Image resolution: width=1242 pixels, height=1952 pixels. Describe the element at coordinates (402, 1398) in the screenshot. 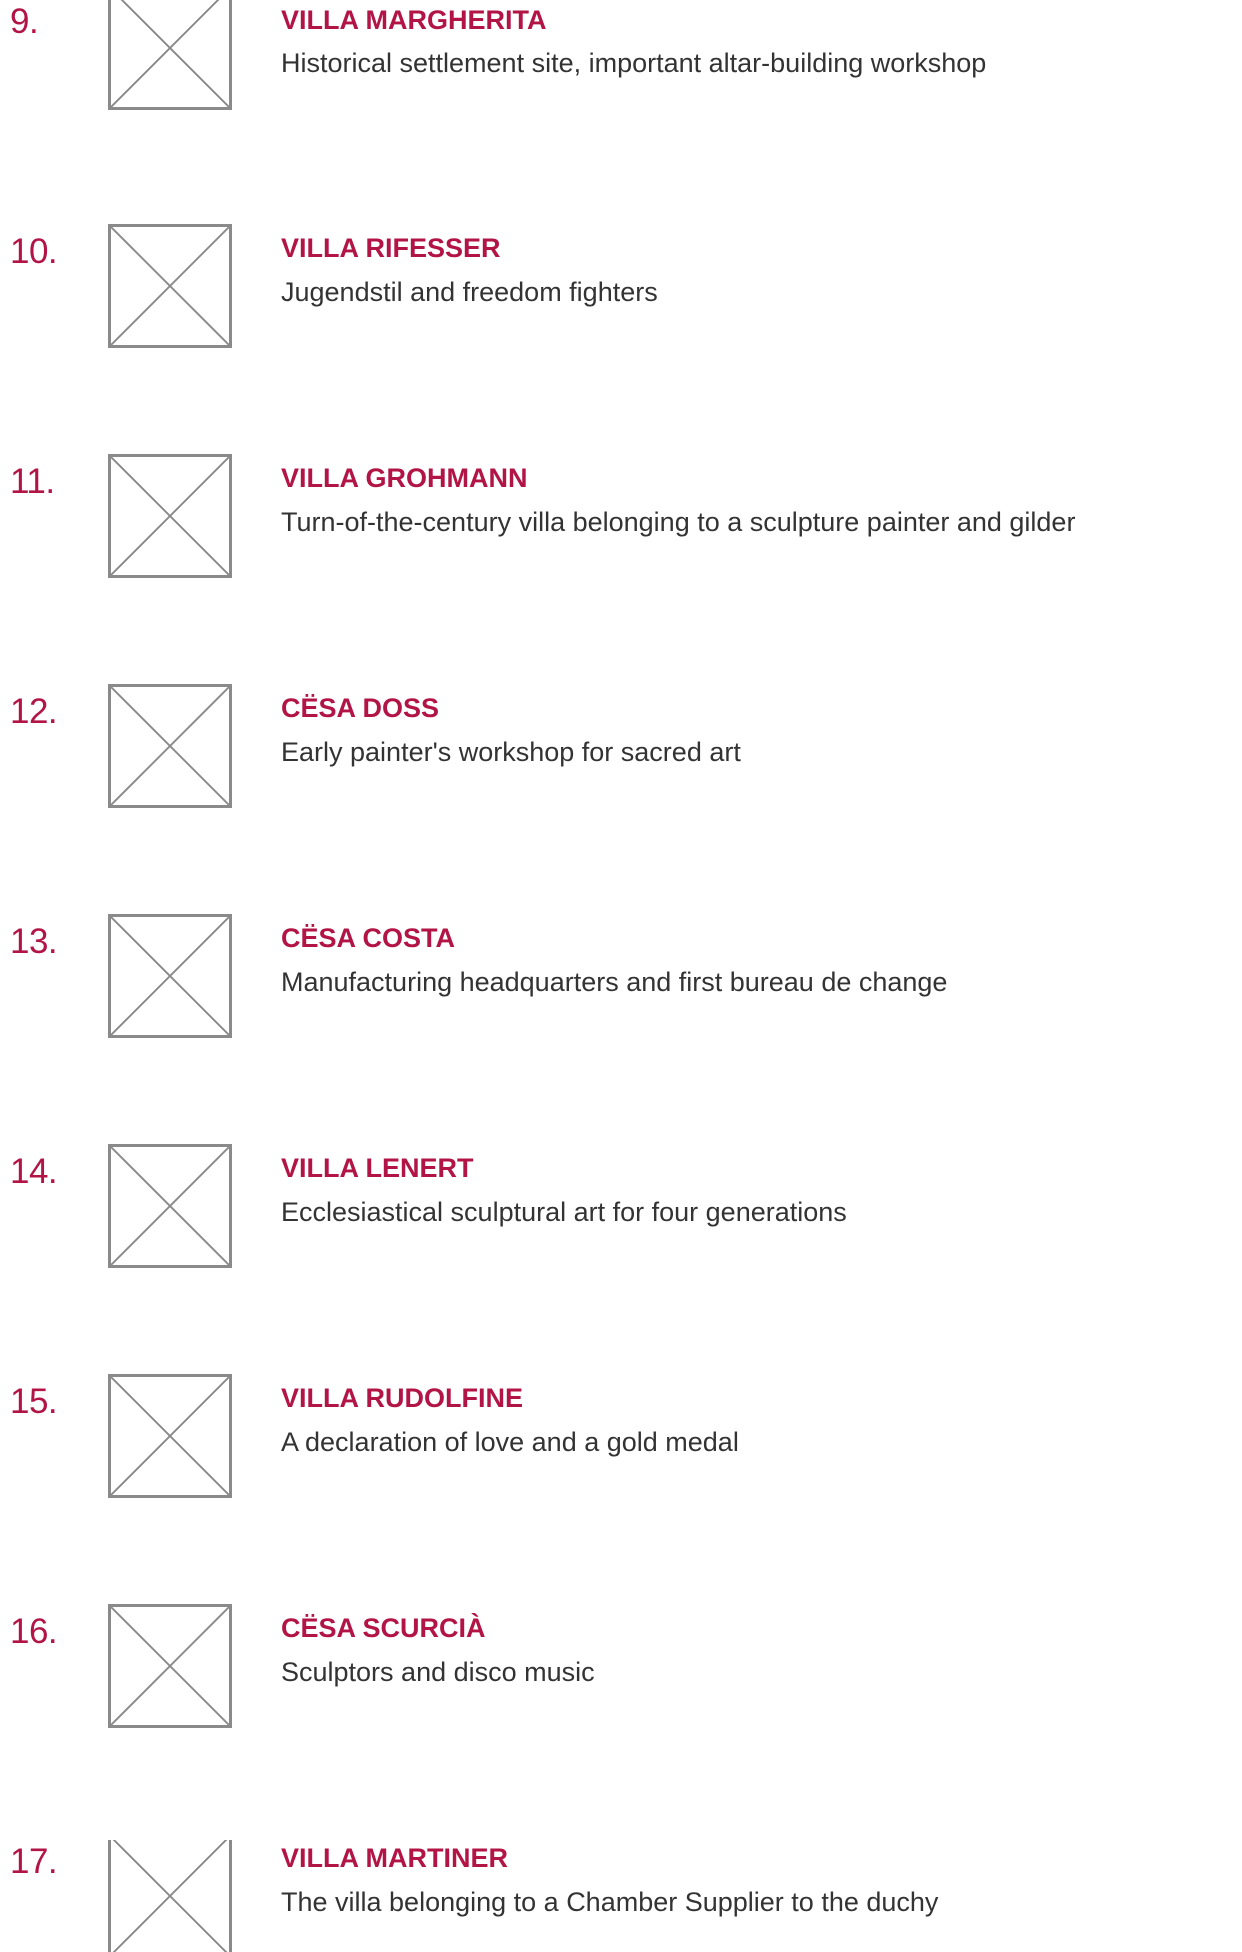

I see `item-title: VILLA RUDOLFINE` at that location.